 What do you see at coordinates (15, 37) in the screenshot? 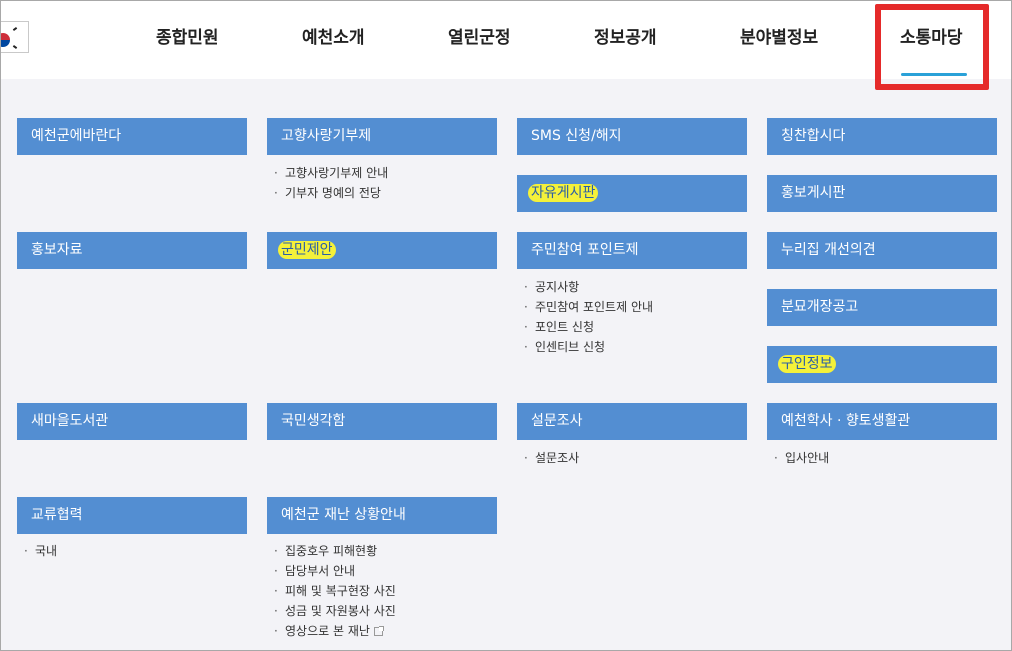
I see `korea-flag-icon` at bounding box center [15, 37].